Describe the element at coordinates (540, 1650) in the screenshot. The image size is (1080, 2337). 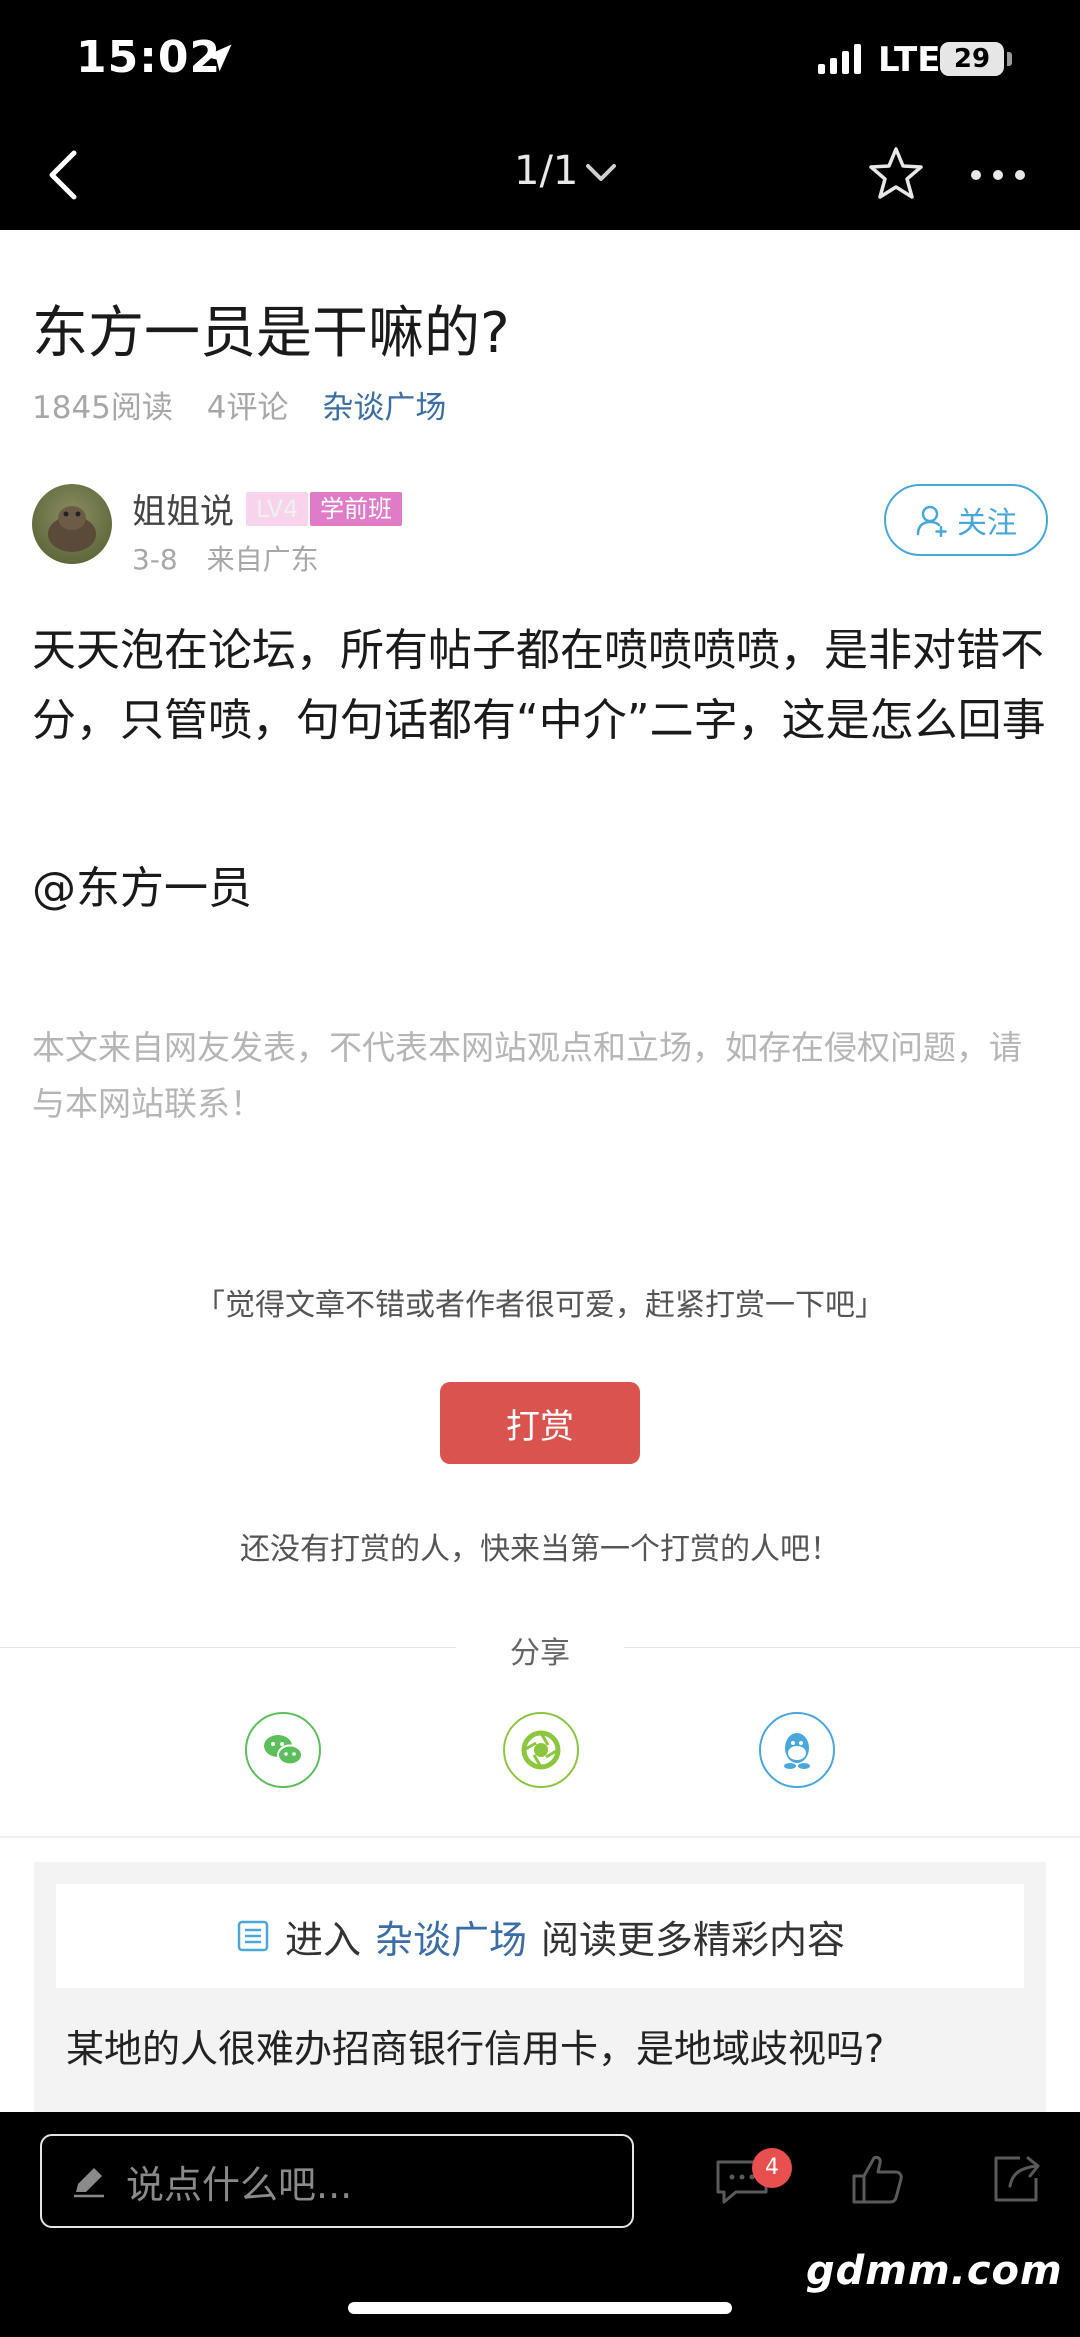
I see `share-label: 分享` at that location.